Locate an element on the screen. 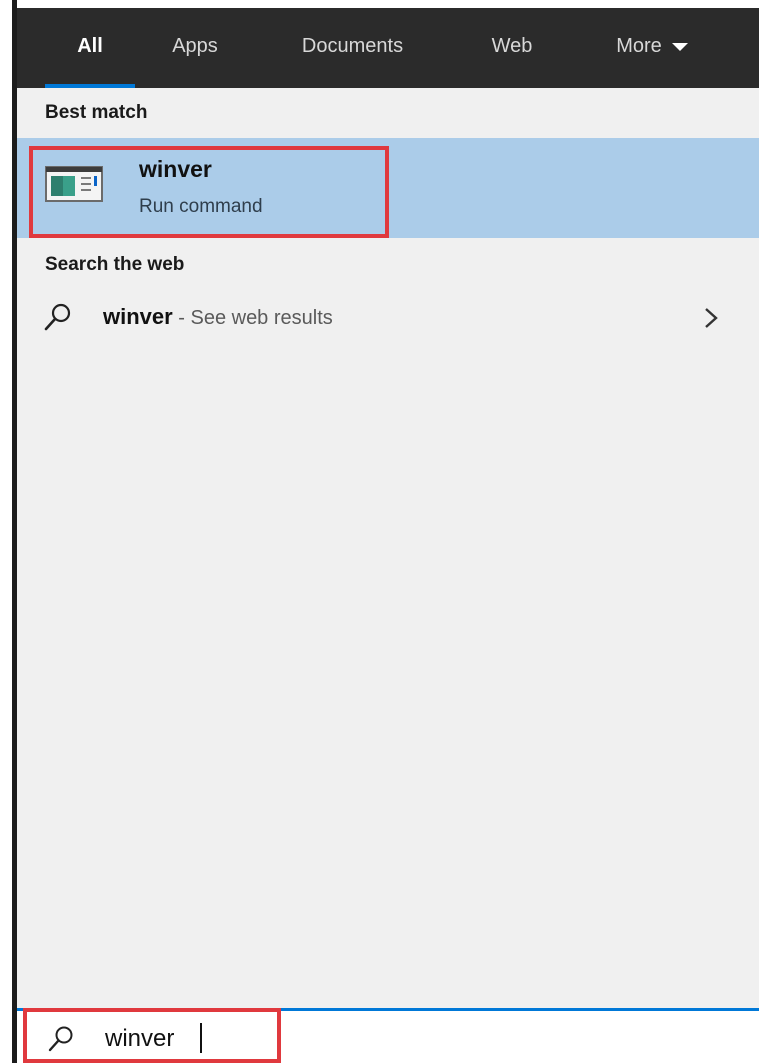  tab-apps-label: Apps is located at coordinates (195, 46).